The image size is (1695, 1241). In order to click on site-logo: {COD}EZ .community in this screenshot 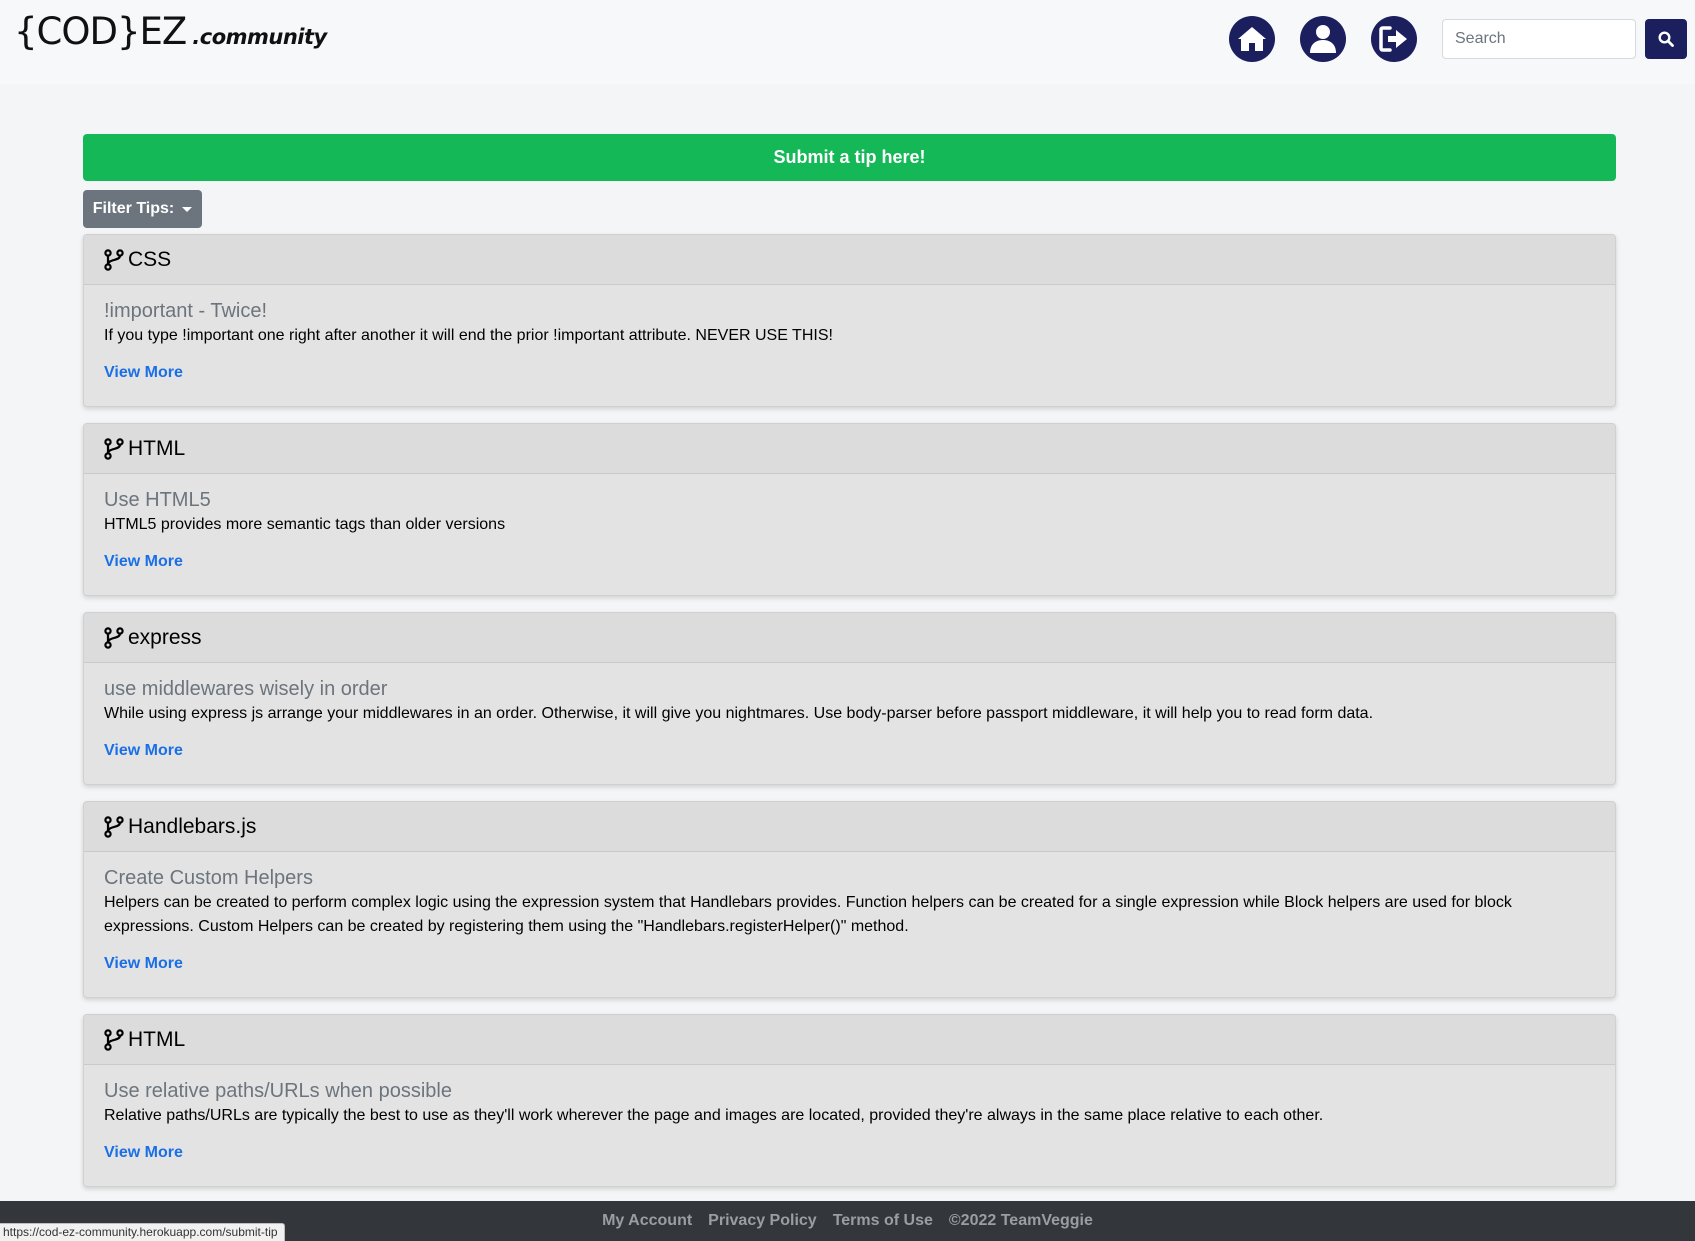, I will do `click(170, 31)`.